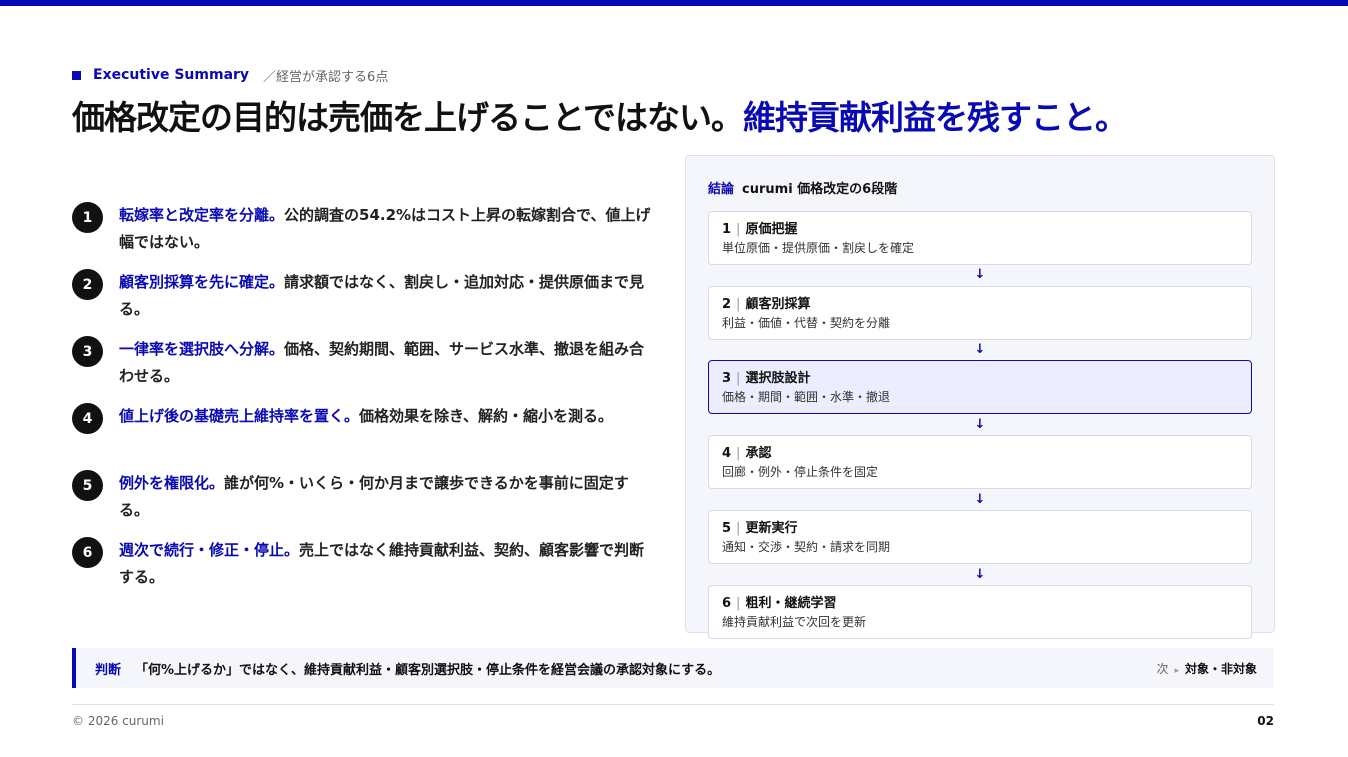 This screenshot has width=1348, height=757. Describe the element at coordinates (980, 313) in the screenshot. I see `step-card-2: 2 | 顧客別採算 利益・価値・代替・契約を分離` at that location.